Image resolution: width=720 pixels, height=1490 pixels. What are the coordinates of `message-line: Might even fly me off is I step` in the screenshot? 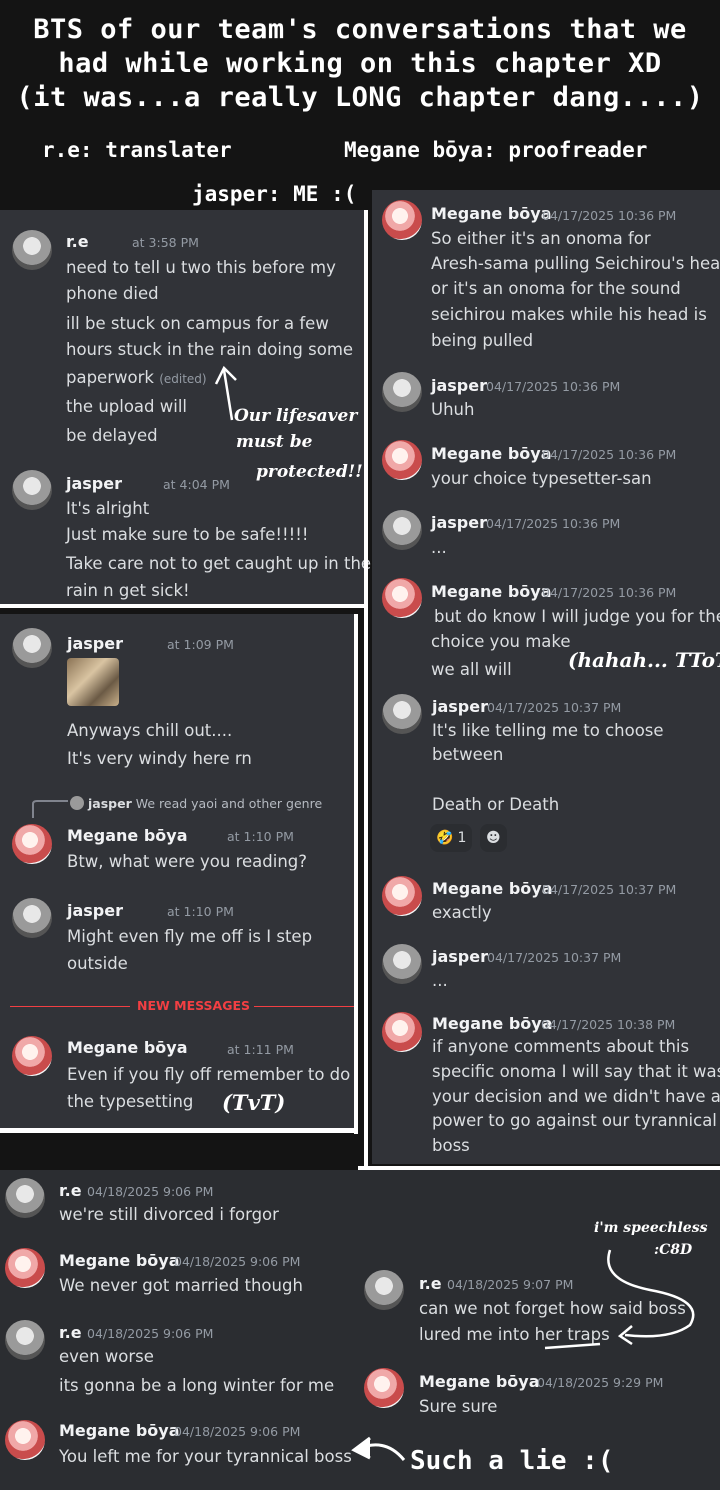 It's located at (190, 936).